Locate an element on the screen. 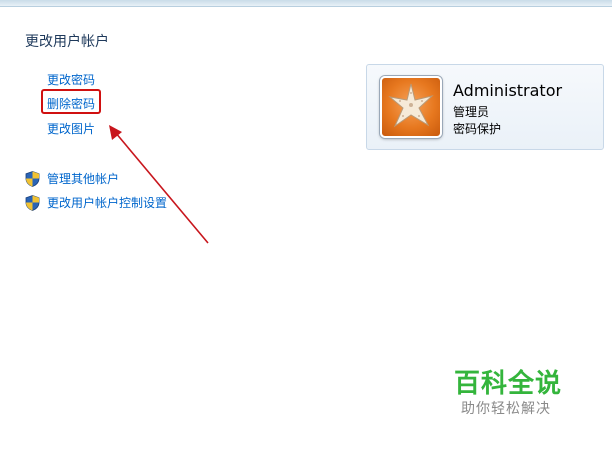 Image resolution: width=612 pixels, height=449 pixels. account-type: 管理员 is located at coordinates (471, 112).